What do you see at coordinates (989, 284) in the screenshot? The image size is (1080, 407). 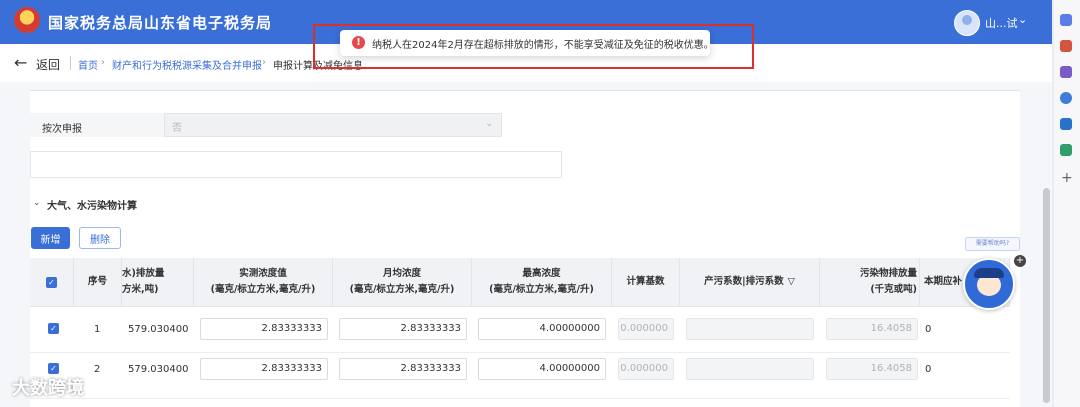 I see `assistant-mascot-button` at bounding box center [989, 284].